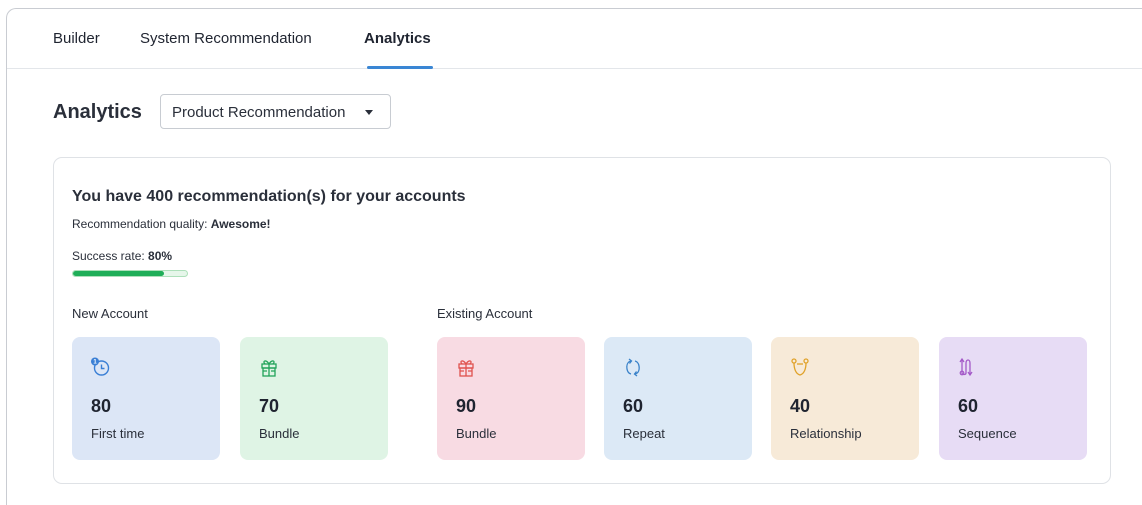  Describe the element at coordinates (146, 398) in the screenshot. I see `card-new-first-time: 1 80 First time` at that location.